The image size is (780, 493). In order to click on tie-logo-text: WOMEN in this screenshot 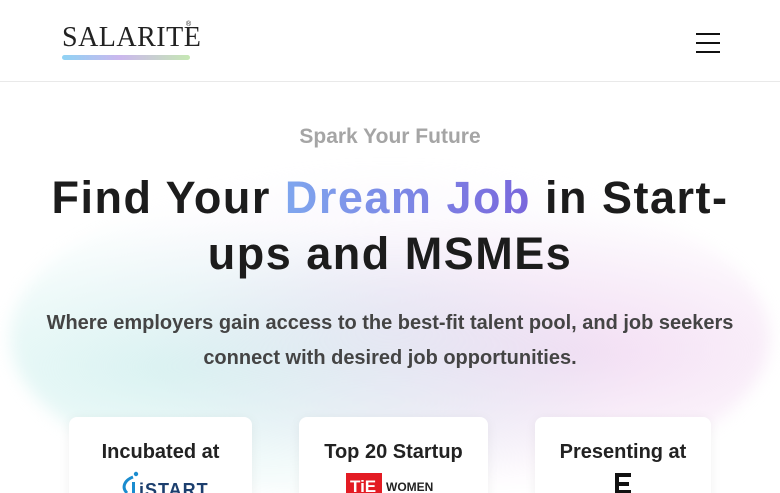, I will do `click(409, 486)`.